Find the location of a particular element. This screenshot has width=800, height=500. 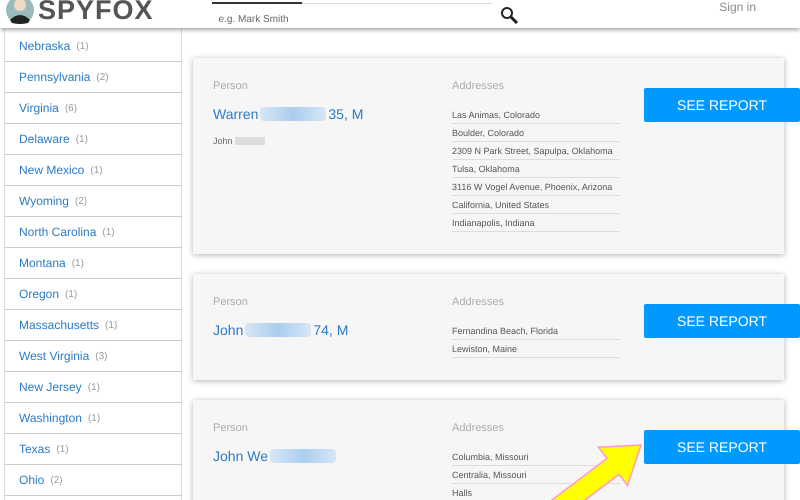

state-link: New Jersey is located at coordinates (50, 387).